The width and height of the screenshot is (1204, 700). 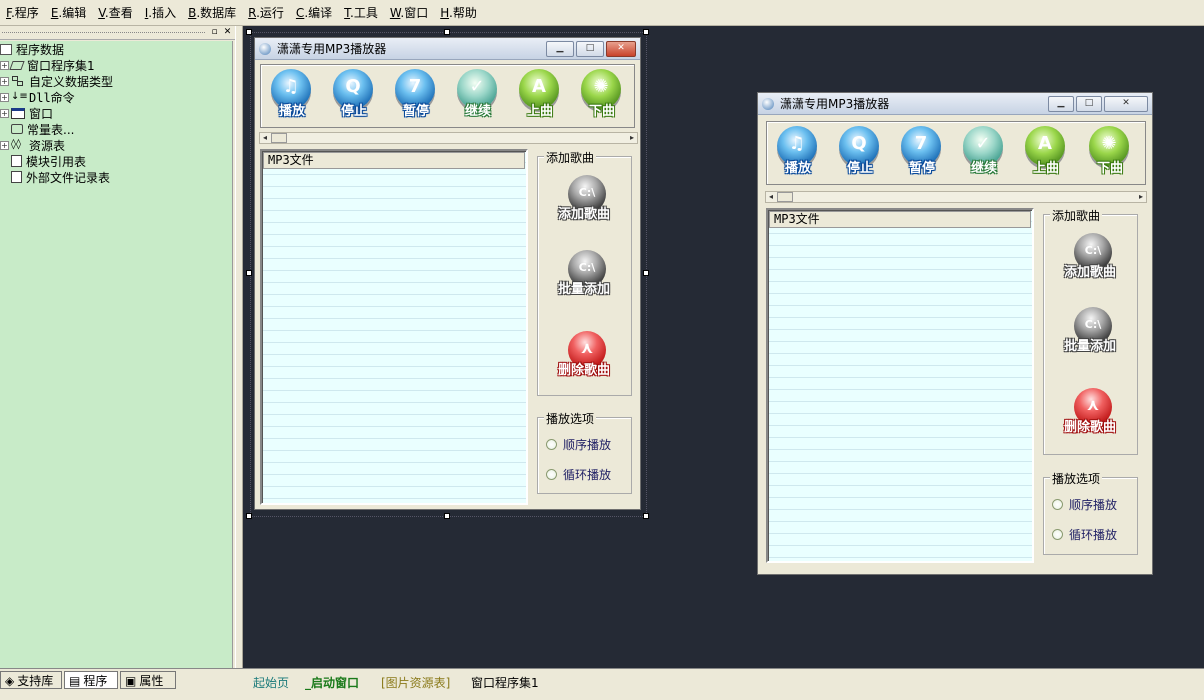 I want to click on tree-item-window: + 窗口, so click(x=116, y=113).